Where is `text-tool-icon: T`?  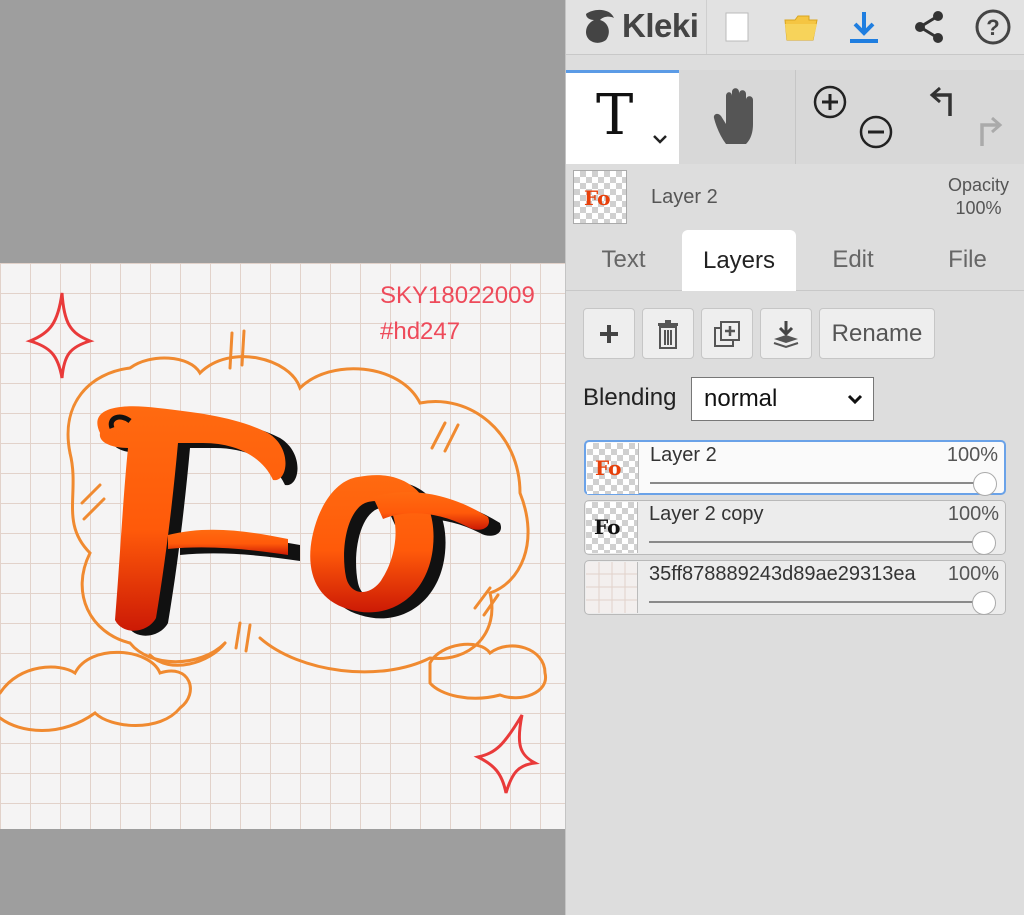
text-tool-icon: T is located at coordinates (615, 115).